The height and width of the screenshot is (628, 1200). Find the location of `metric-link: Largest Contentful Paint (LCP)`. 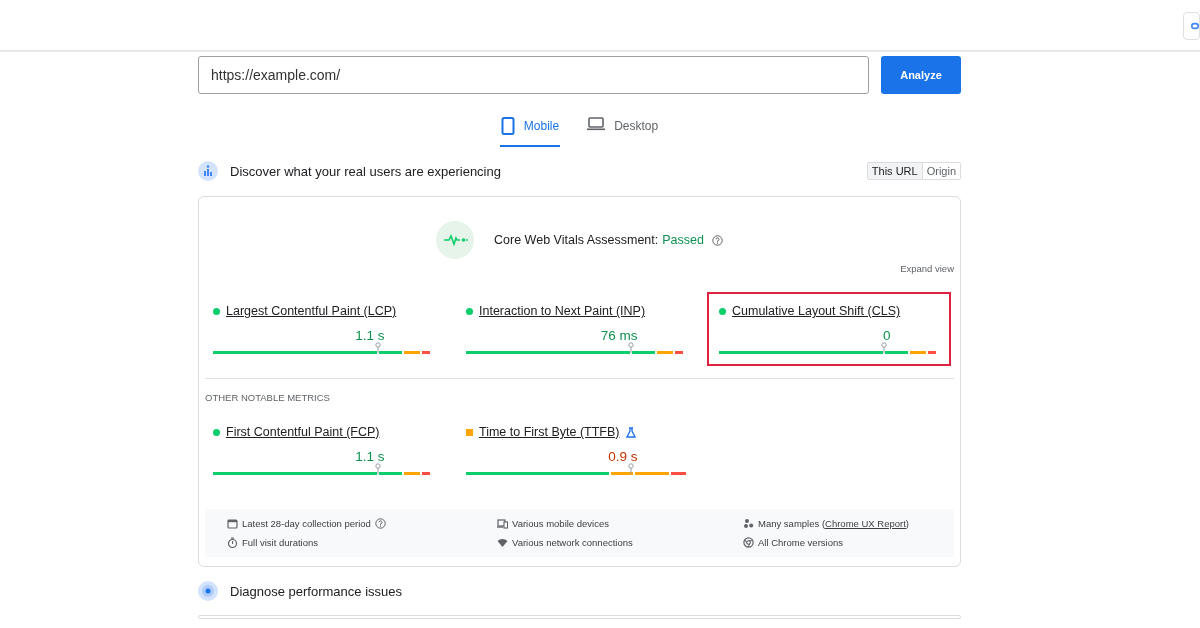

metric-link: Largest Contentful Paint (LCP) is located at coordinates (311, 311).